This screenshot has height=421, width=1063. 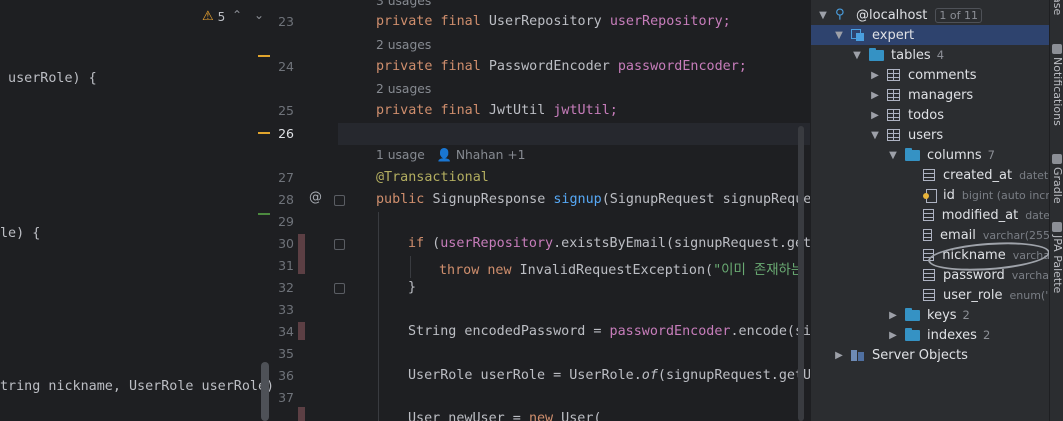 I want to click on line-number: 26, so click(x=286, y=133).